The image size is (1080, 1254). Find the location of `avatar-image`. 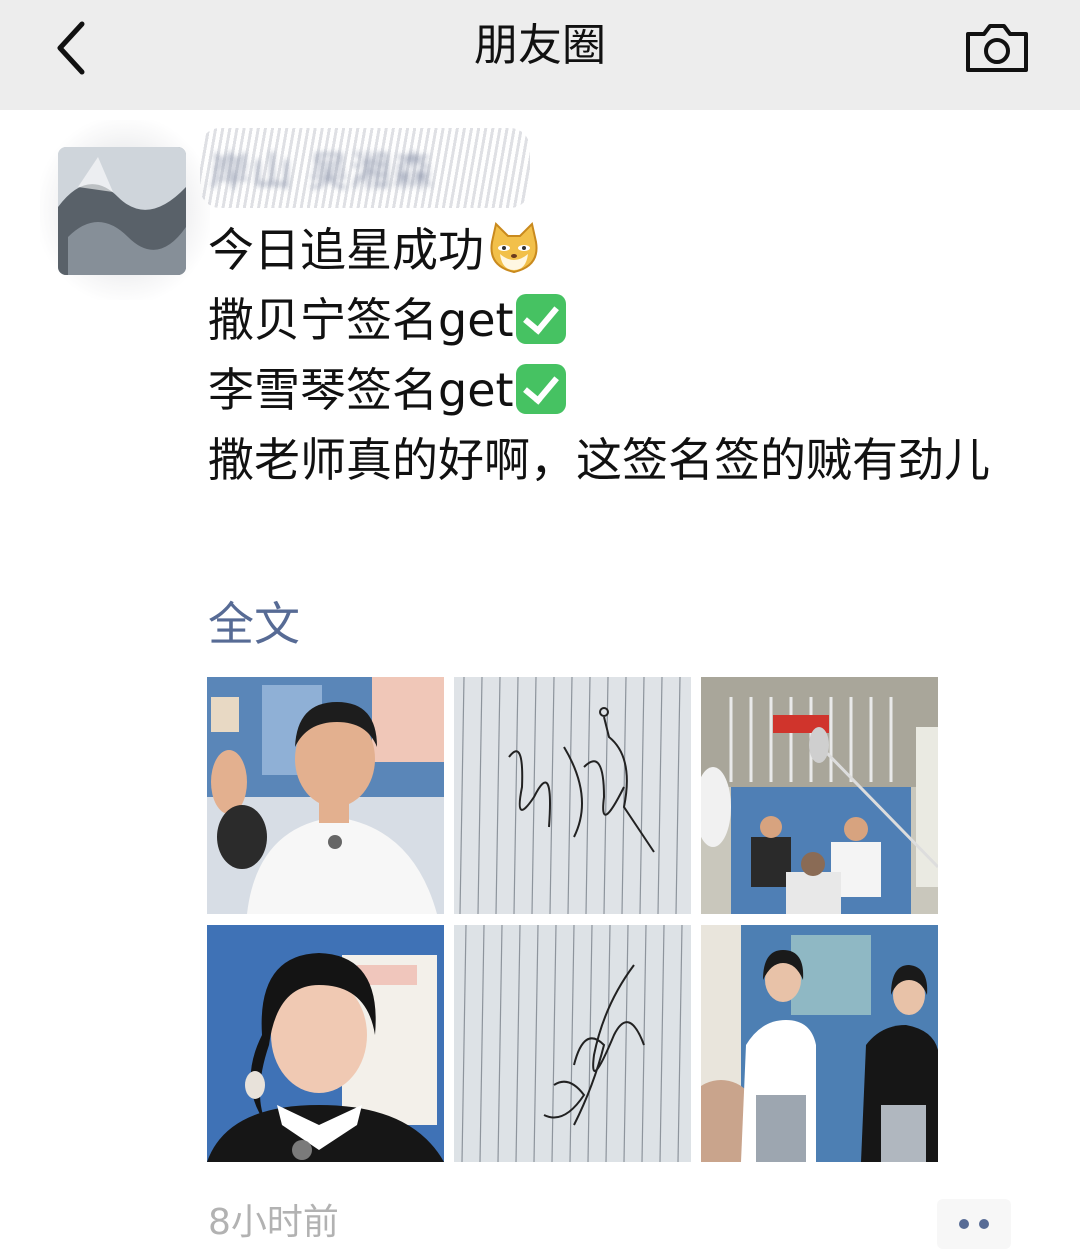

avatar-image is located at coordinates (122, 211).